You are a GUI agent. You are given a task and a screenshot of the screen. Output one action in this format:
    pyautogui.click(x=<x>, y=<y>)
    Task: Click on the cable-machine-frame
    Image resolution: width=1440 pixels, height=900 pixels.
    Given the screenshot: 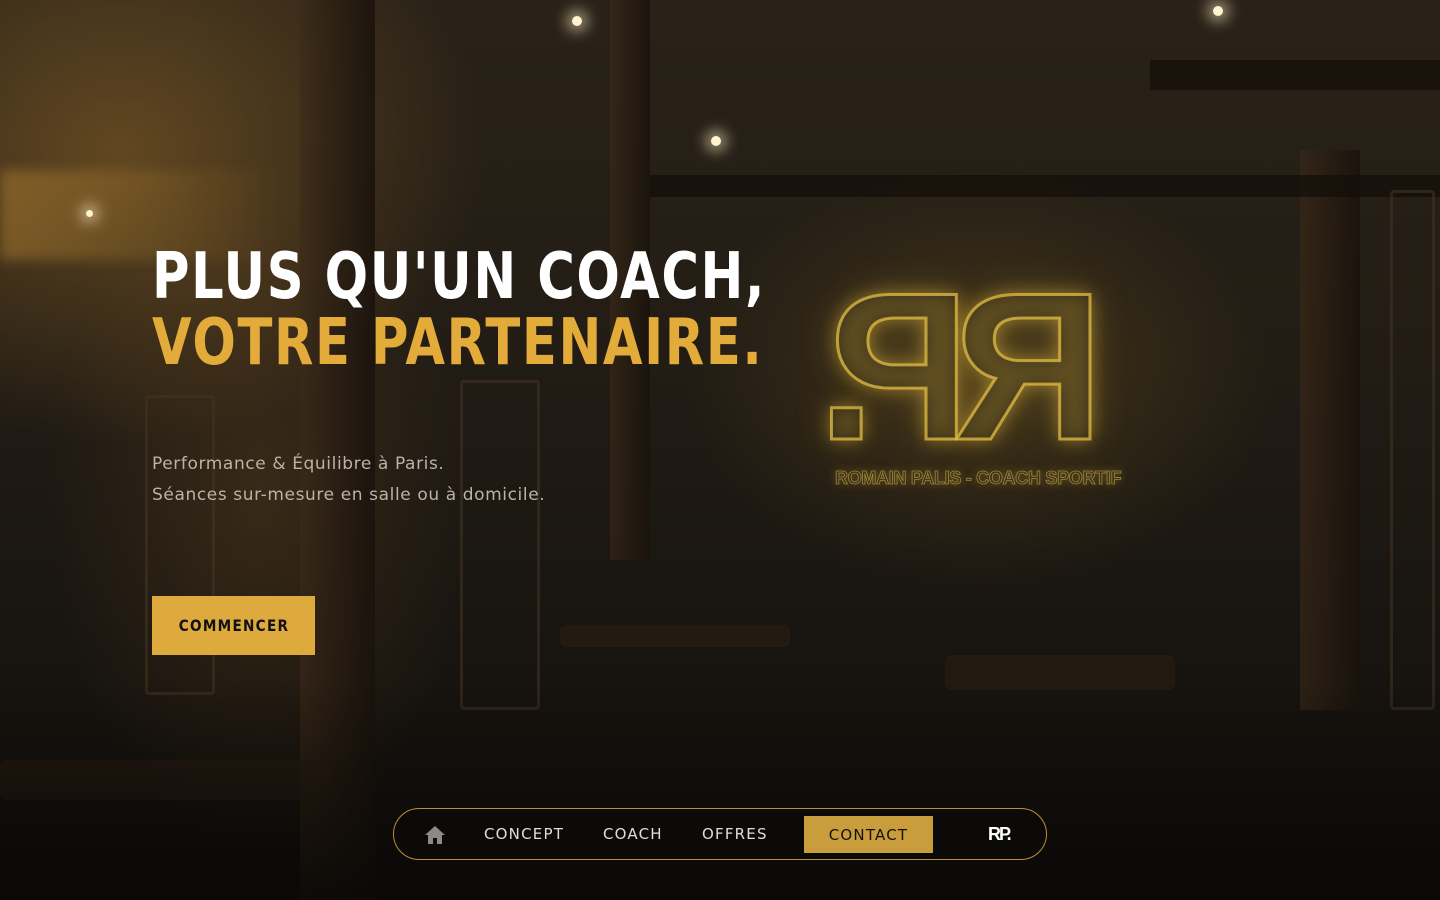 What is the action you would take?
    pyautogui.click(x=1330, y=430)
    